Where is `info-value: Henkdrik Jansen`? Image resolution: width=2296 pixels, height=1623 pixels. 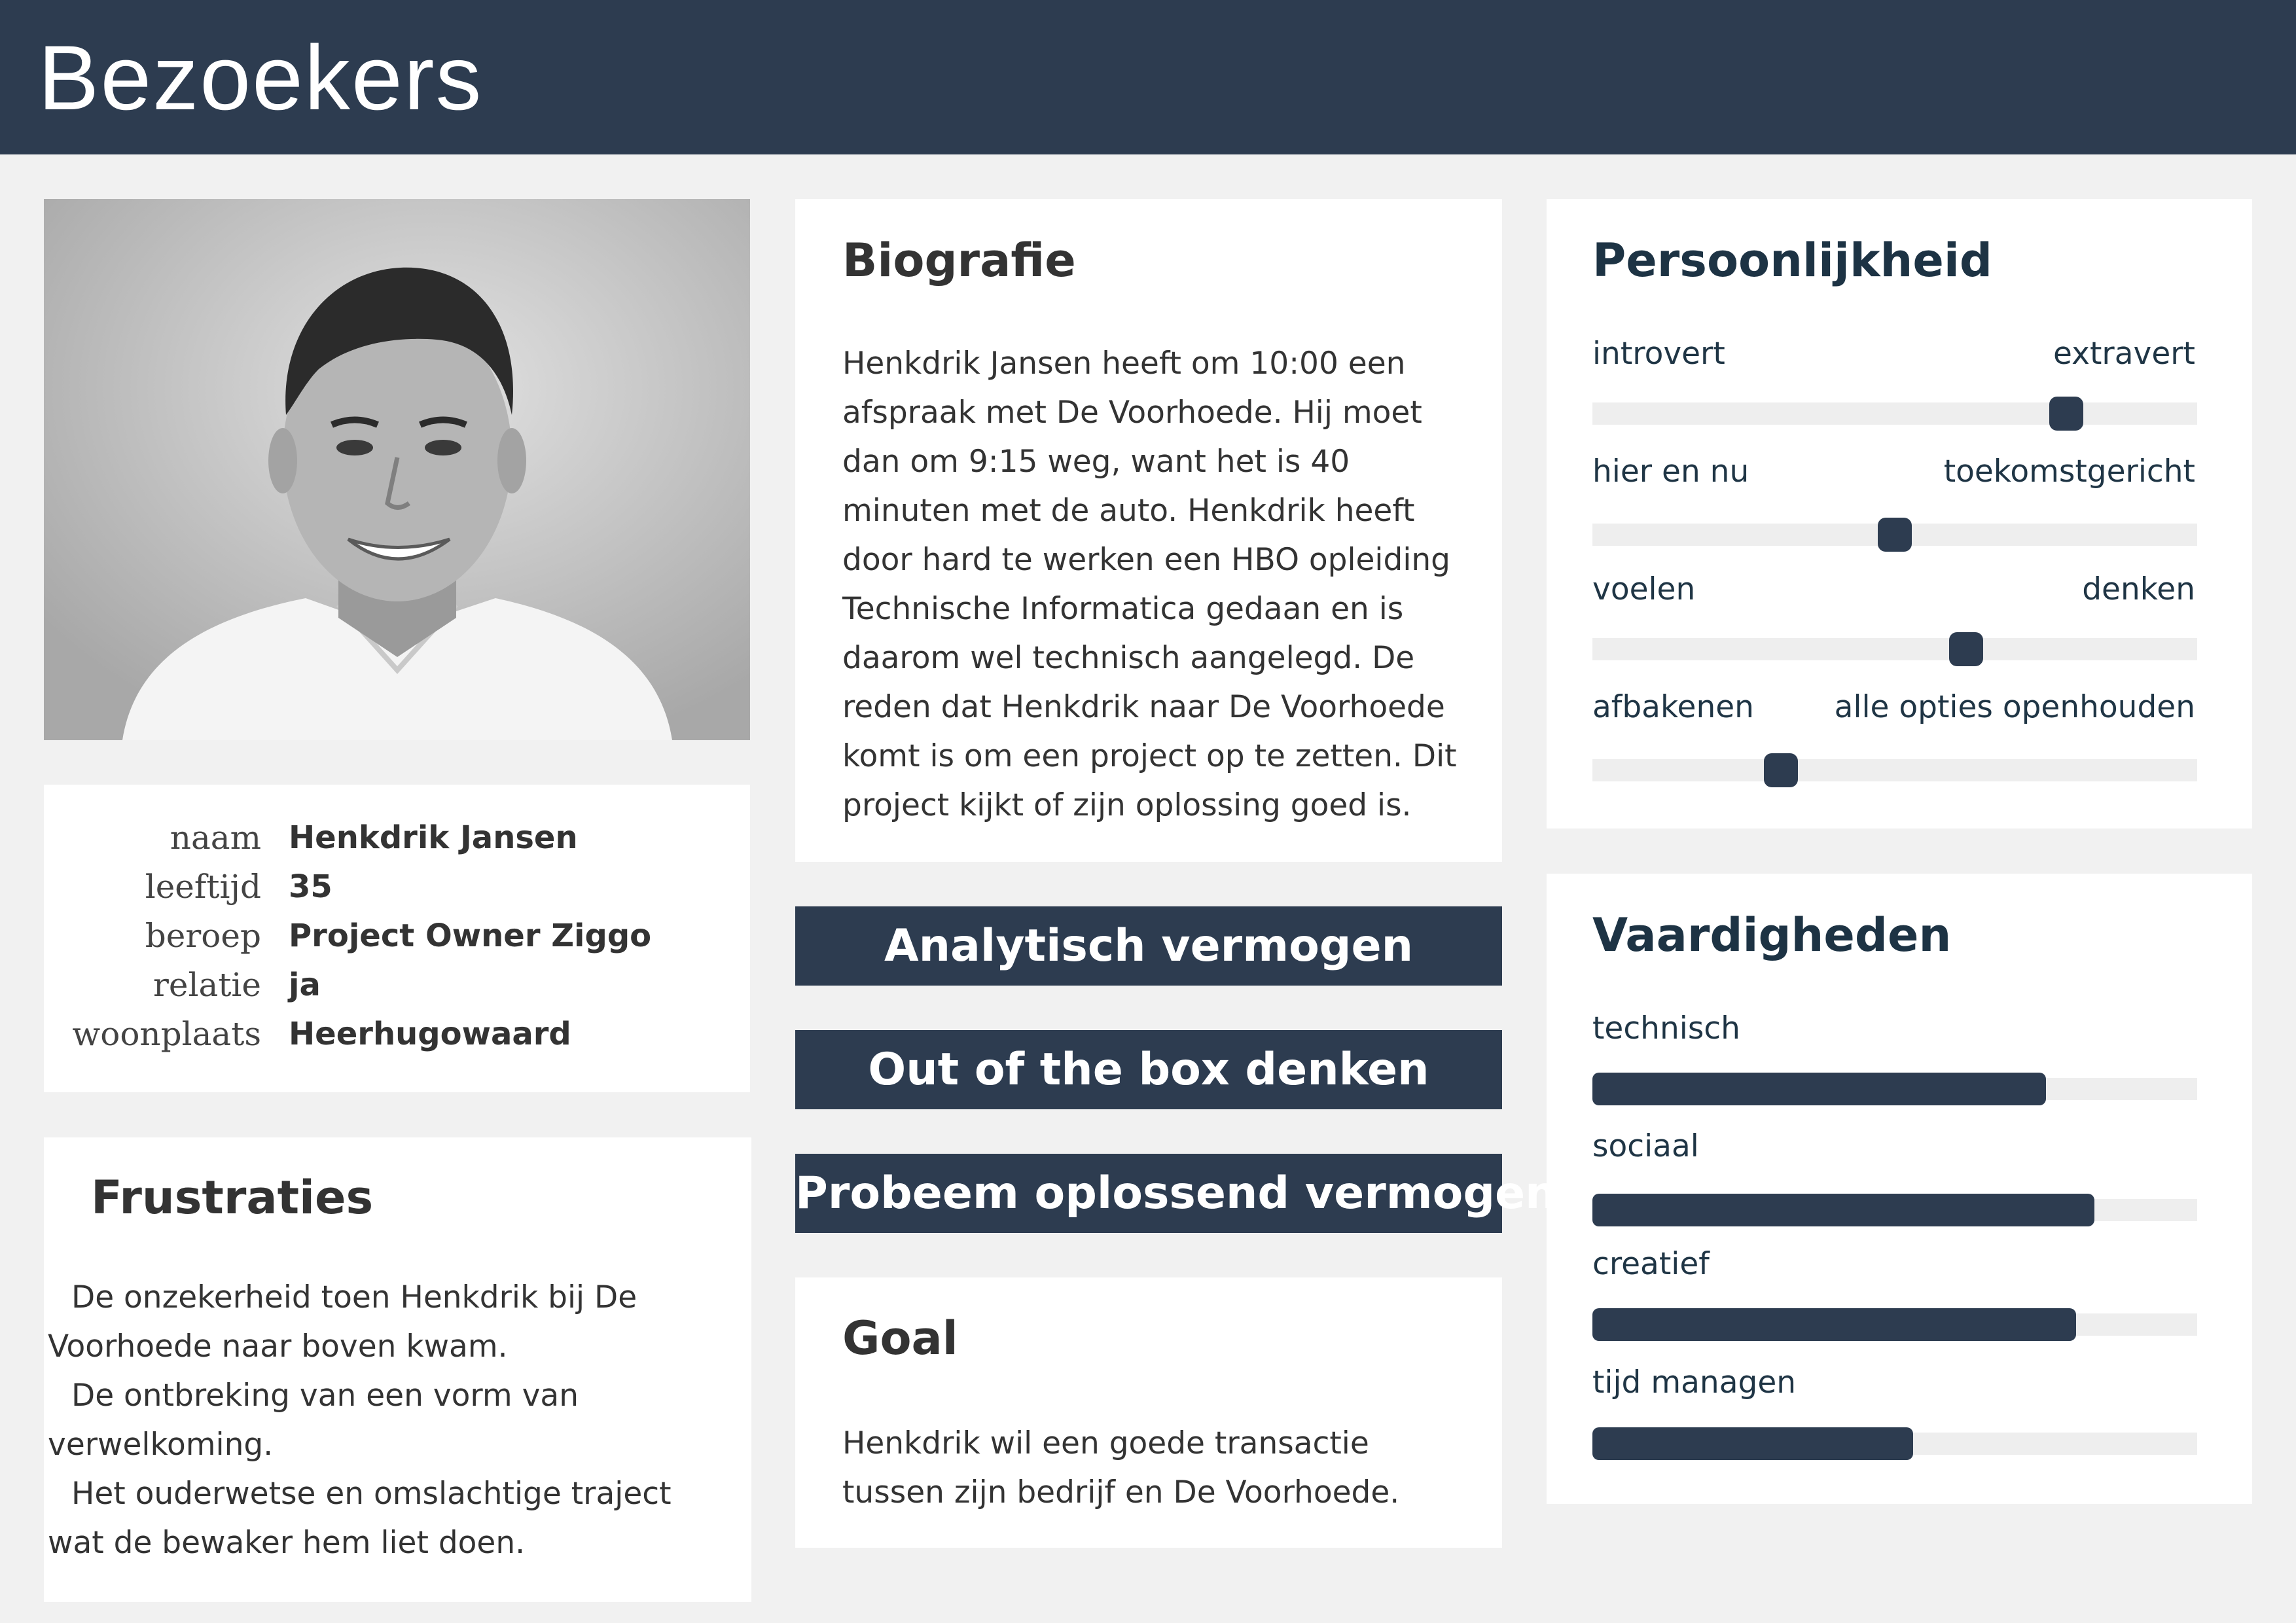
info-value: Henkdrik Jansen is located at coordinates (433, 837).